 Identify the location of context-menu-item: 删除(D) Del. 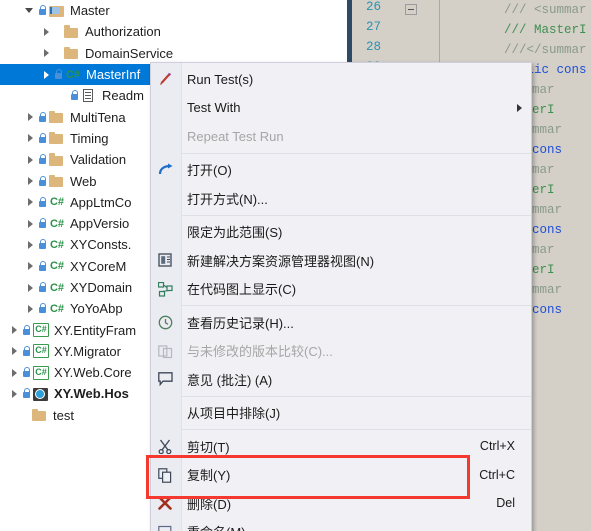
(341, 503).